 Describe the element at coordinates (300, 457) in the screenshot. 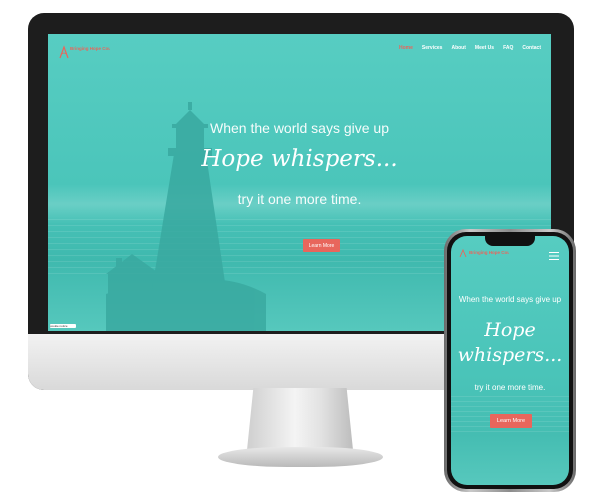

I see `monitor-stand-base` at that location.